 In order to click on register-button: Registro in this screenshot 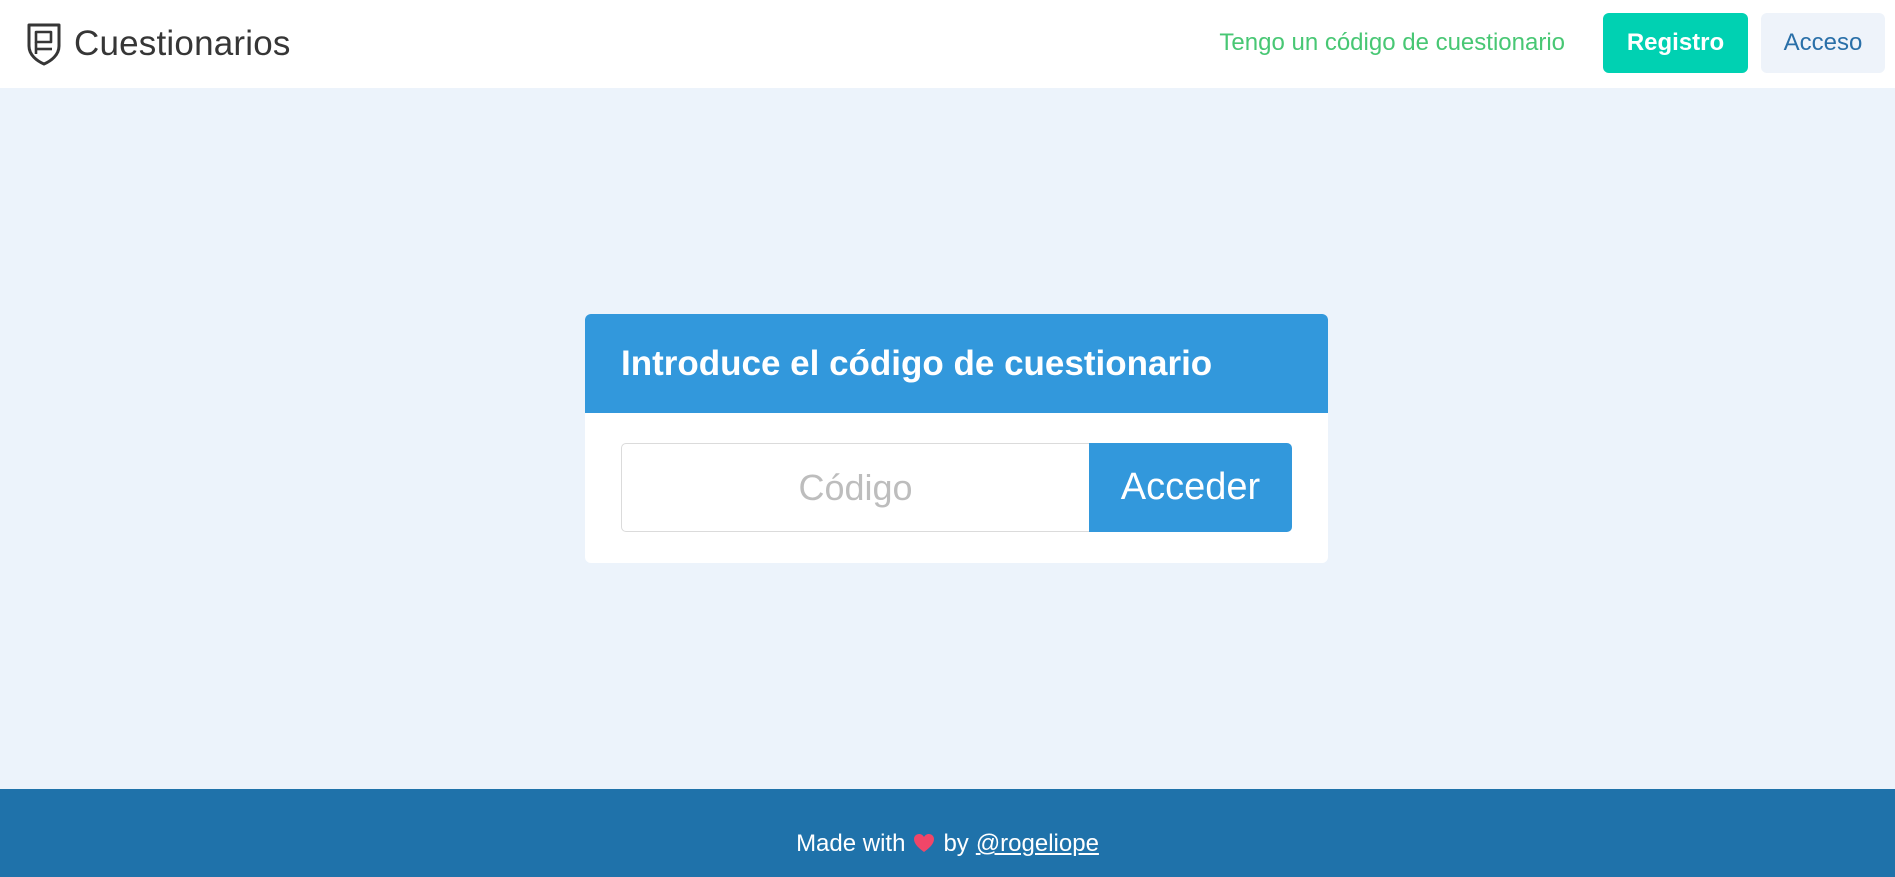, I will do `click(1675, 43)`.